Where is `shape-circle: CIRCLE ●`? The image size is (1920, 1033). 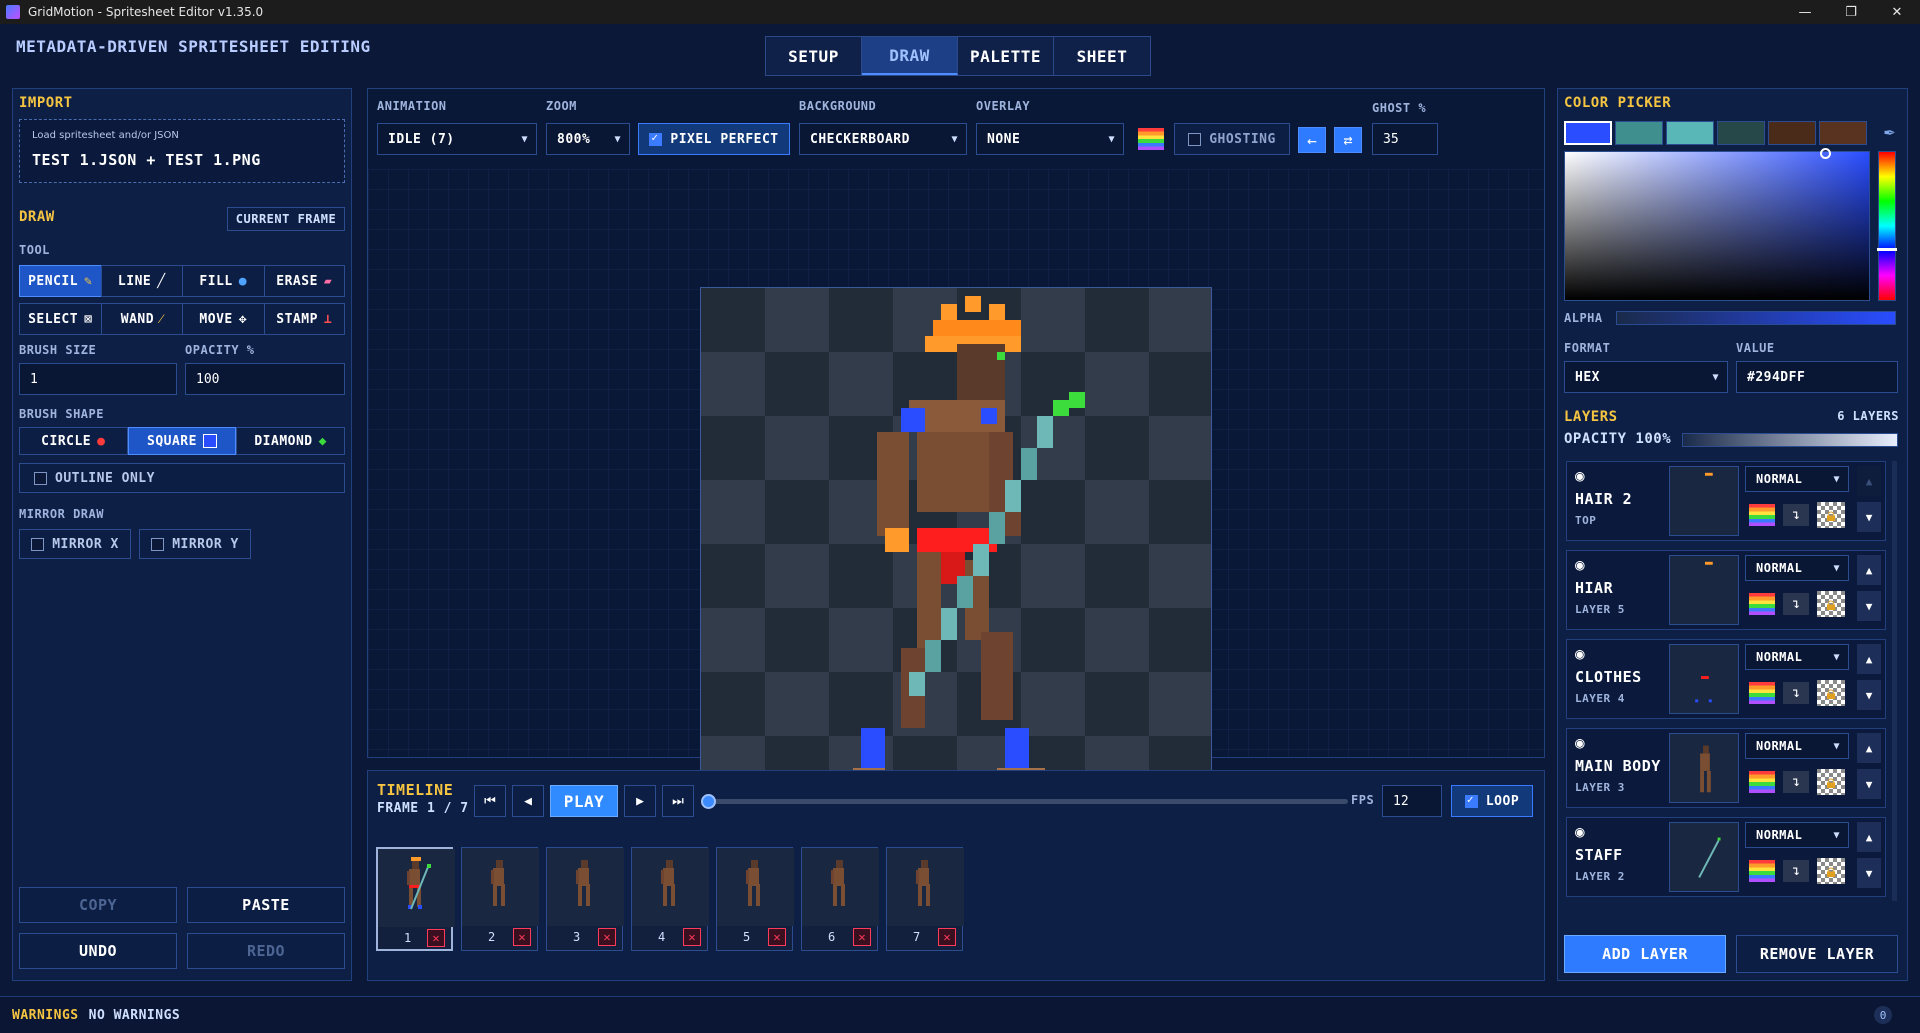 shape-circle: CIRCLE ● is located at coordinates (73, 441).